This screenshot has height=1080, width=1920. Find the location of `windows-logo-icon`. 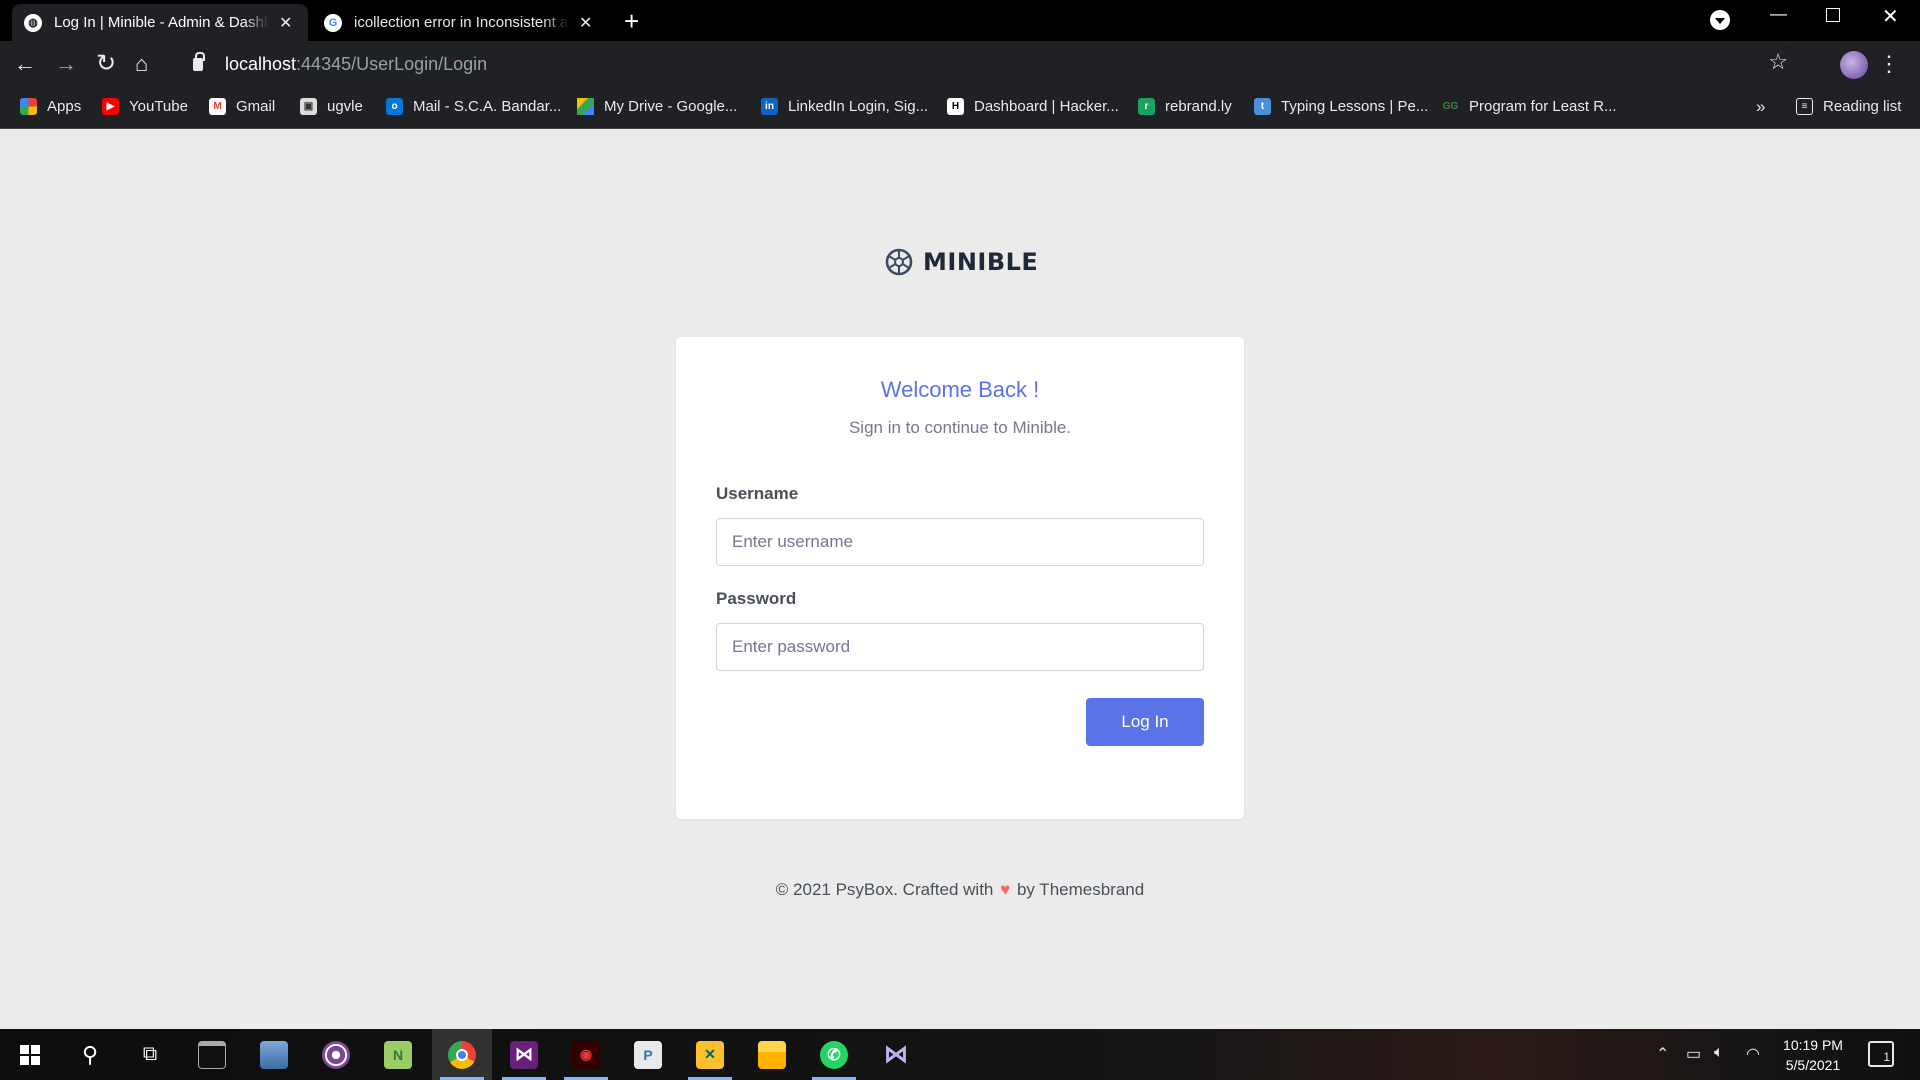

windows-logo-icon is located at coordinates (30, 1054).